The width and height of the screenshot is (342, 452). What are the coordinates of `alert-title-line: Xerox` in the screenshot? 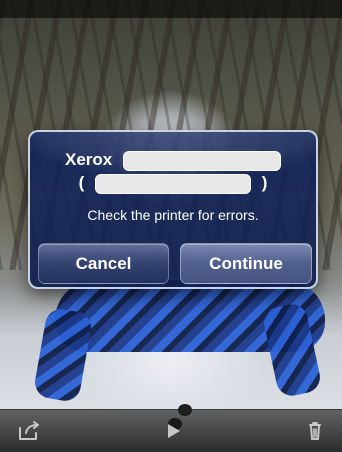 It's located at (173, 160).